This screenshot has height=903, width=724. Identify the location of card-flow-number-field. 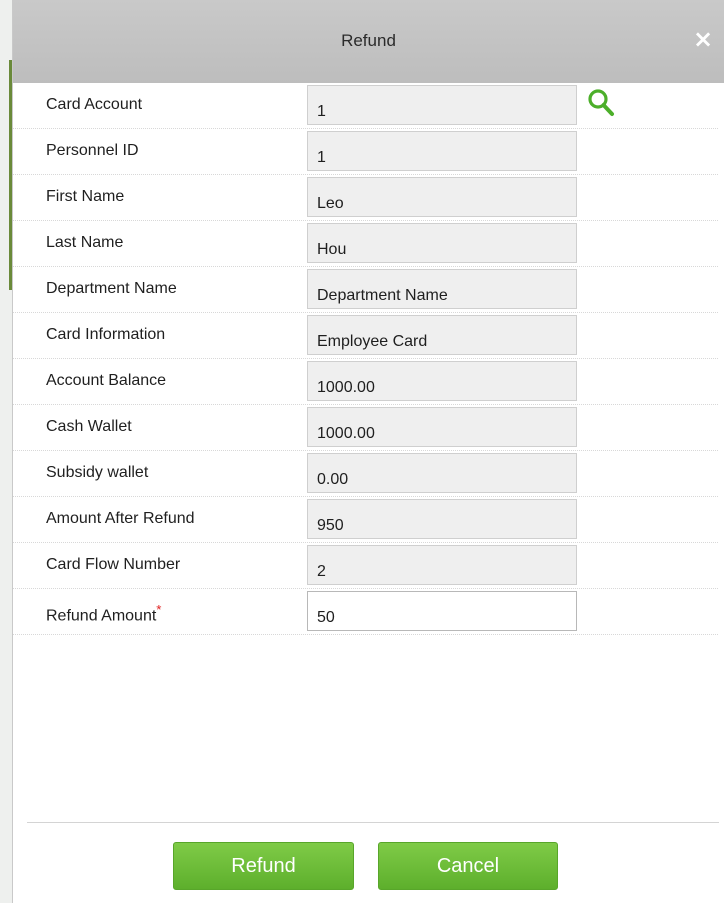
(442, 565).